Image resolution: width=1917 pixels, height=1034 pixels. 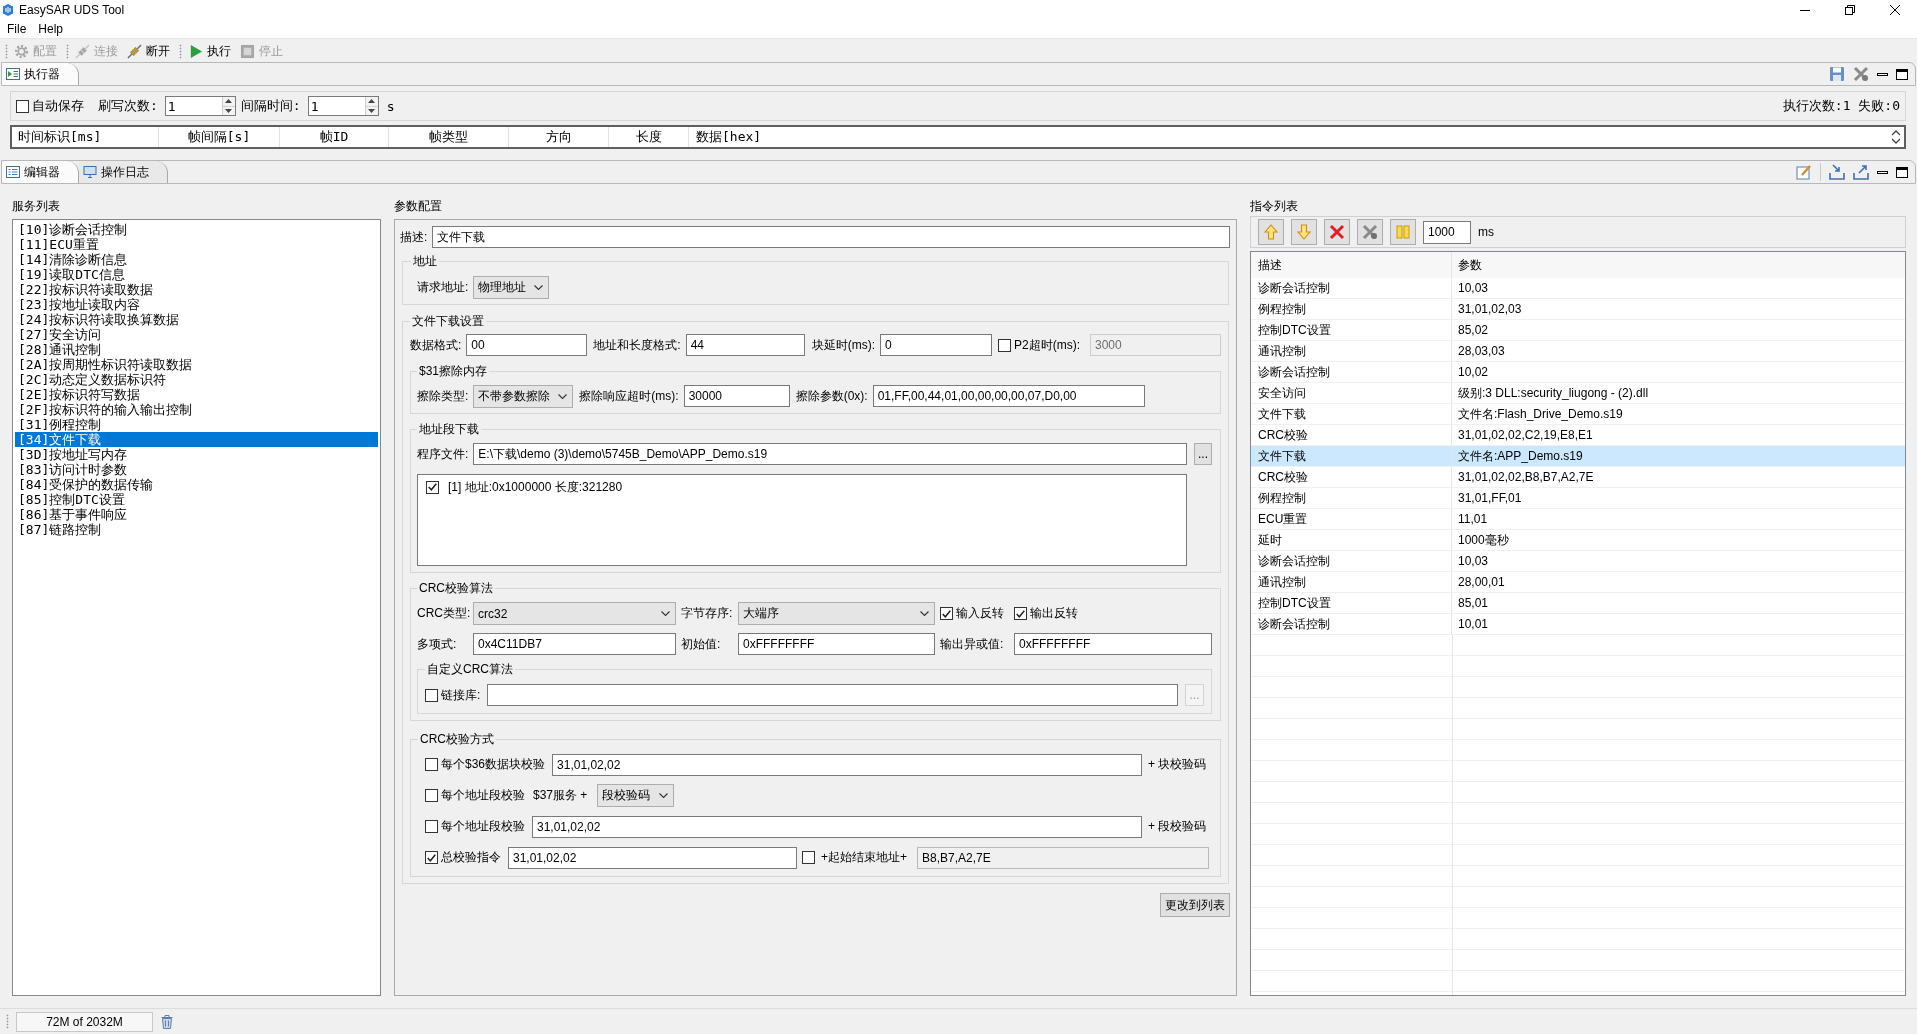 I want to click on scroll-arrows-icon, so click(x=1896, y=137).